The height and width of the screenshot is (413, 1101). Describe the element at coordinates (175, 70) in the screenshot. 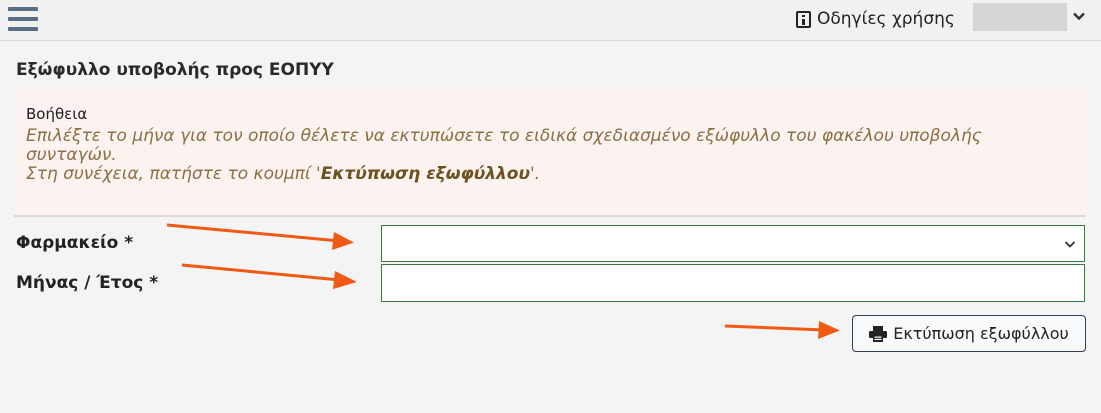

I see `page-title: Εξώφυλλο υποβολής προς ΕΟΠΥΥ` at that location.